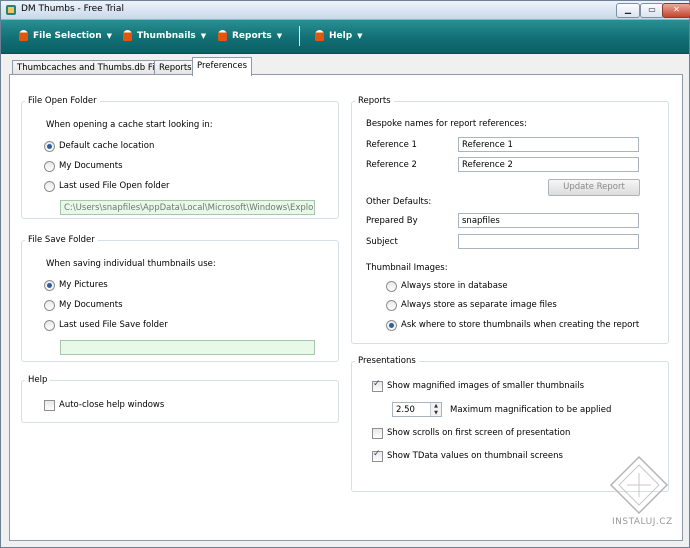 The image size is (690, 548). What do you see at coordinates (548, 164) in the screenshot?
I see `reference-2-input: Reference 2` at bounding box center [548, 164].